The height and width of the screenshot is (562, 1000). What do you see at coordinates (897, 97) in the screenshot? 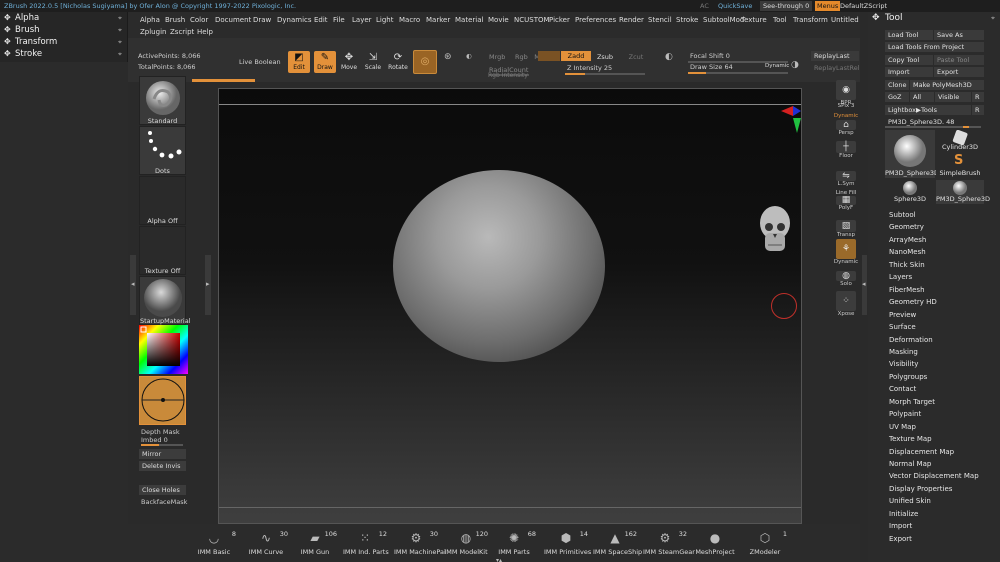
I see `goz-button: GoZ` at bounding box center [897, 97].